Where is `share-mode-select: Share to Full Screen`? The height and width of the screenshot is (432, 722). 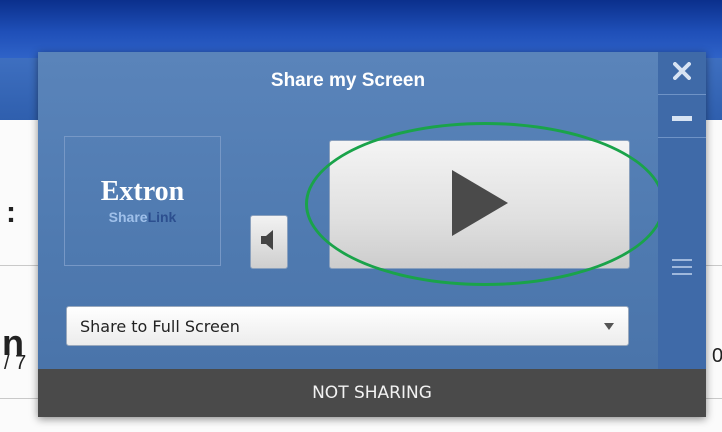
share-mode-select: Share to Full Screen is located at coordinates (347, 326).